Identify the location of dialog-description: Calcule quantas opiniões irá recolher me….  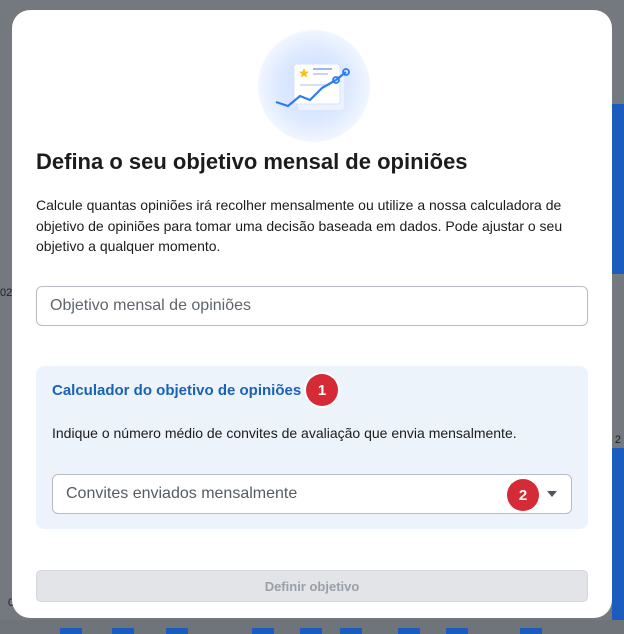
(299, 225).